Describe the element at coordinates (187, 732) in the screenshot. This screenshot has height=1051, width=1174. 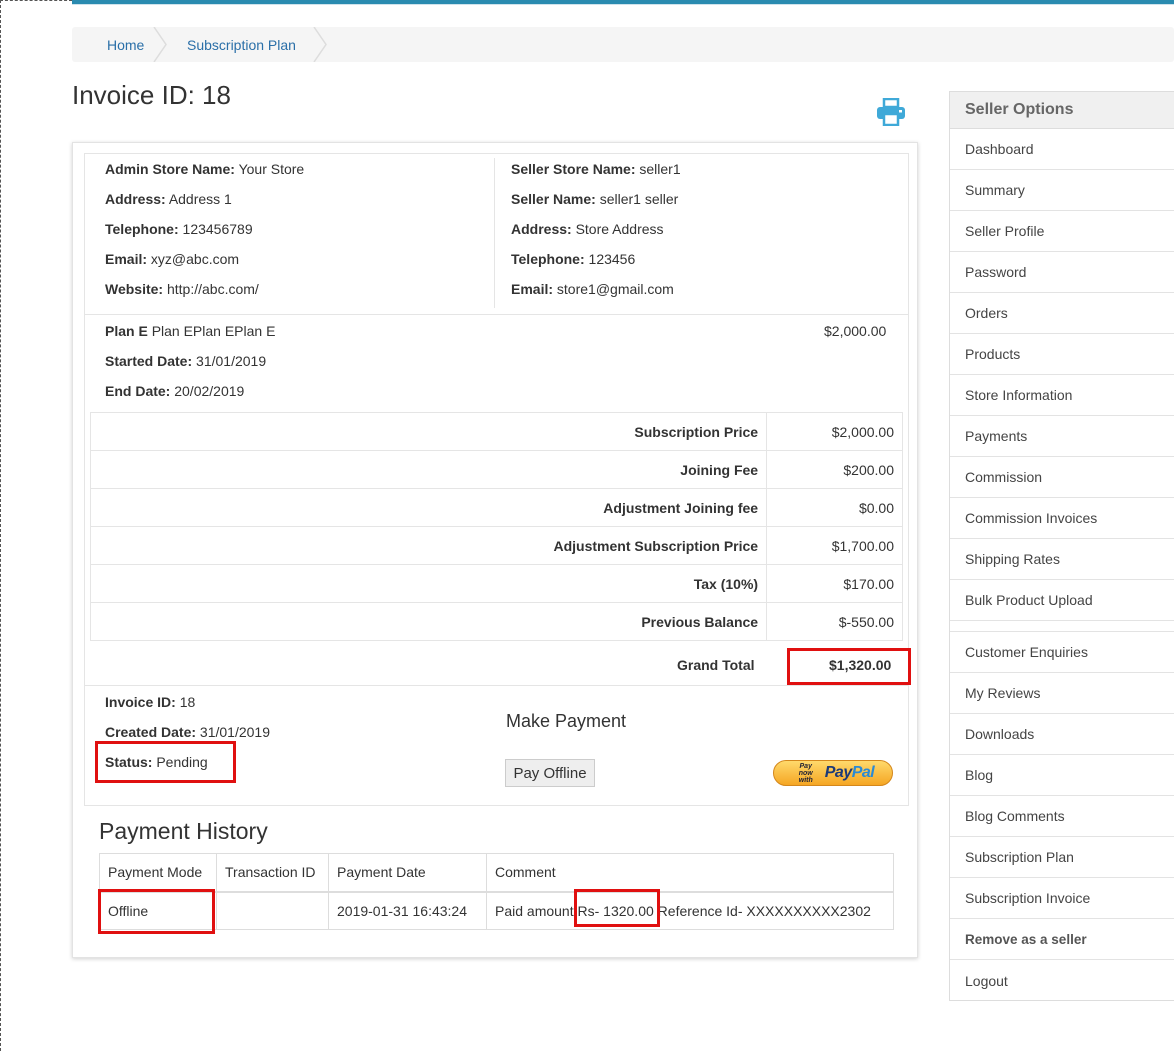
I see `invoice-created-date: Created Date: 31/01/2019` at that location.